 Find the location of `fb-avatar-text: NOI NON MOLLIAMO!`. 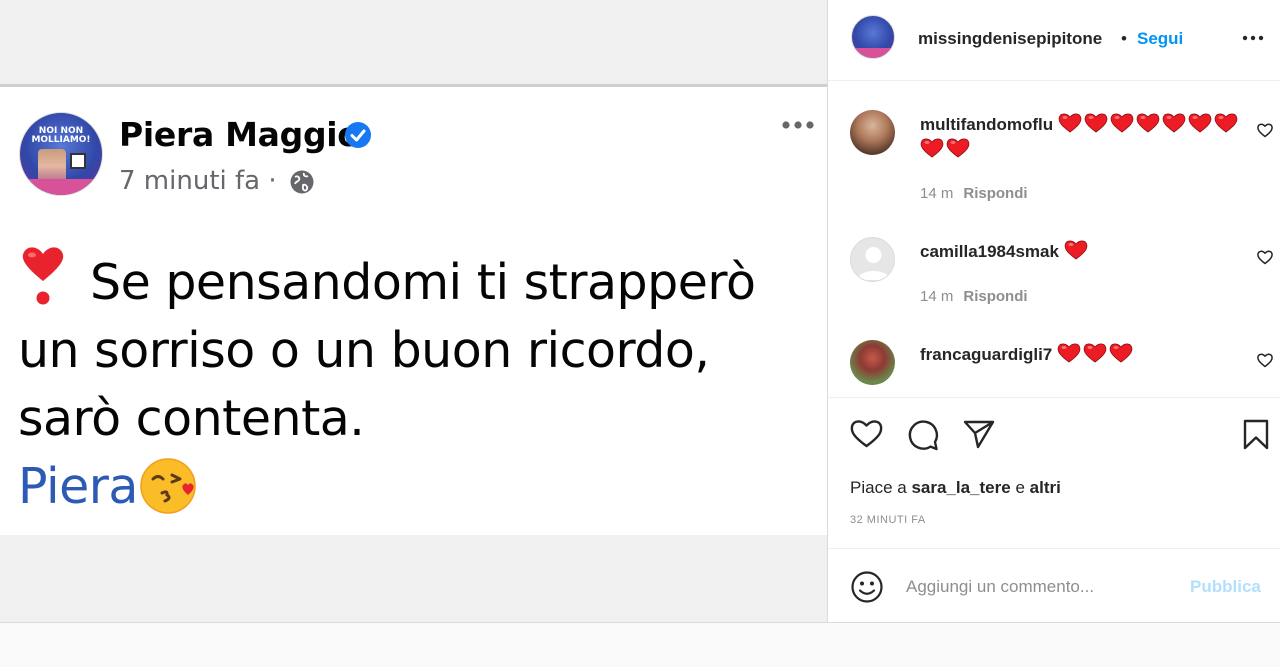

fb-avatar-text: NOI NON MOLLIAMO! is located at coordinates (61, 135).